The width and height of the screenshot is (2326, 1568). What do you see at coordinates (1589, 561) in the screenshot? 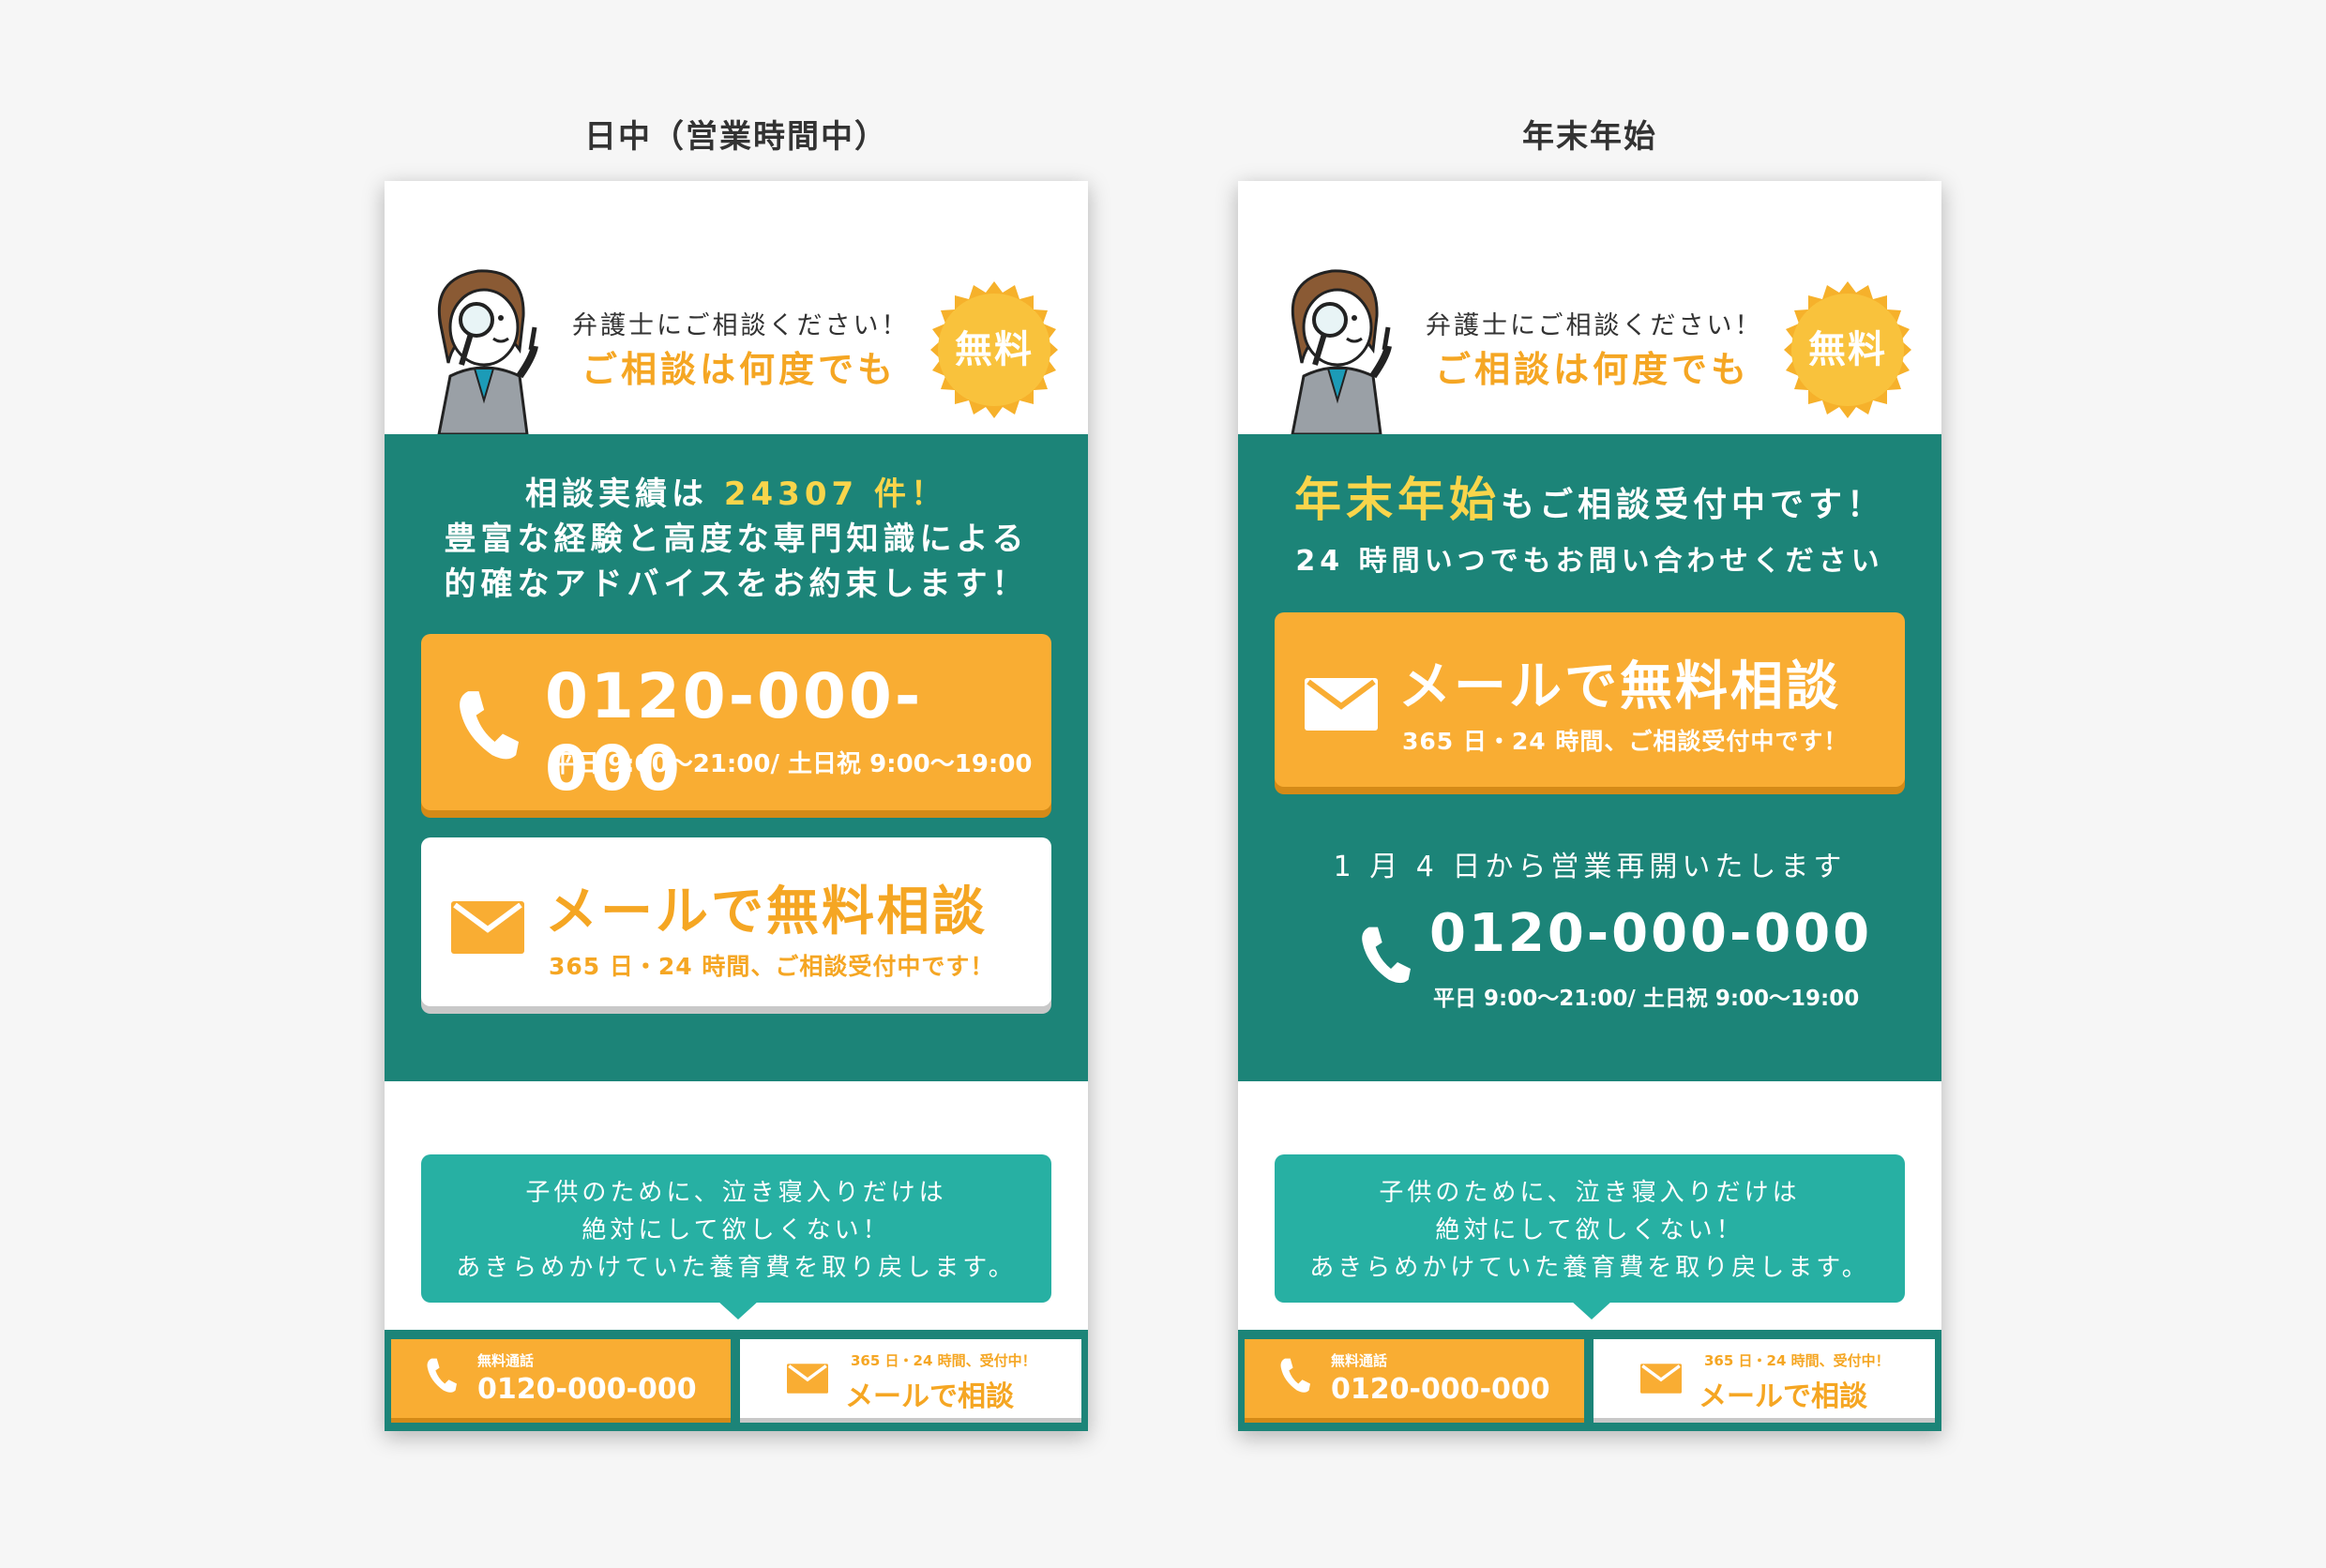
I see `intro-line-2: 24 時間いつでもお問い合わせください` at bounding box center [1589, 561].